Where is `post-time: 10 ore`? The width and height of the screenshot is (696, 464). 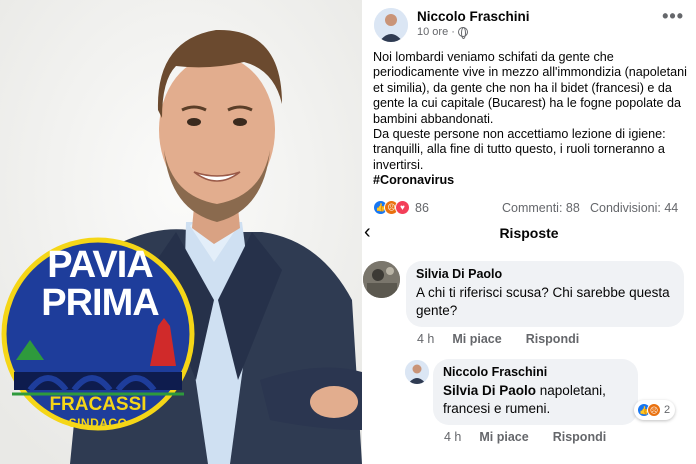 post-time: 10 ore is located at coordinates (432, 32).